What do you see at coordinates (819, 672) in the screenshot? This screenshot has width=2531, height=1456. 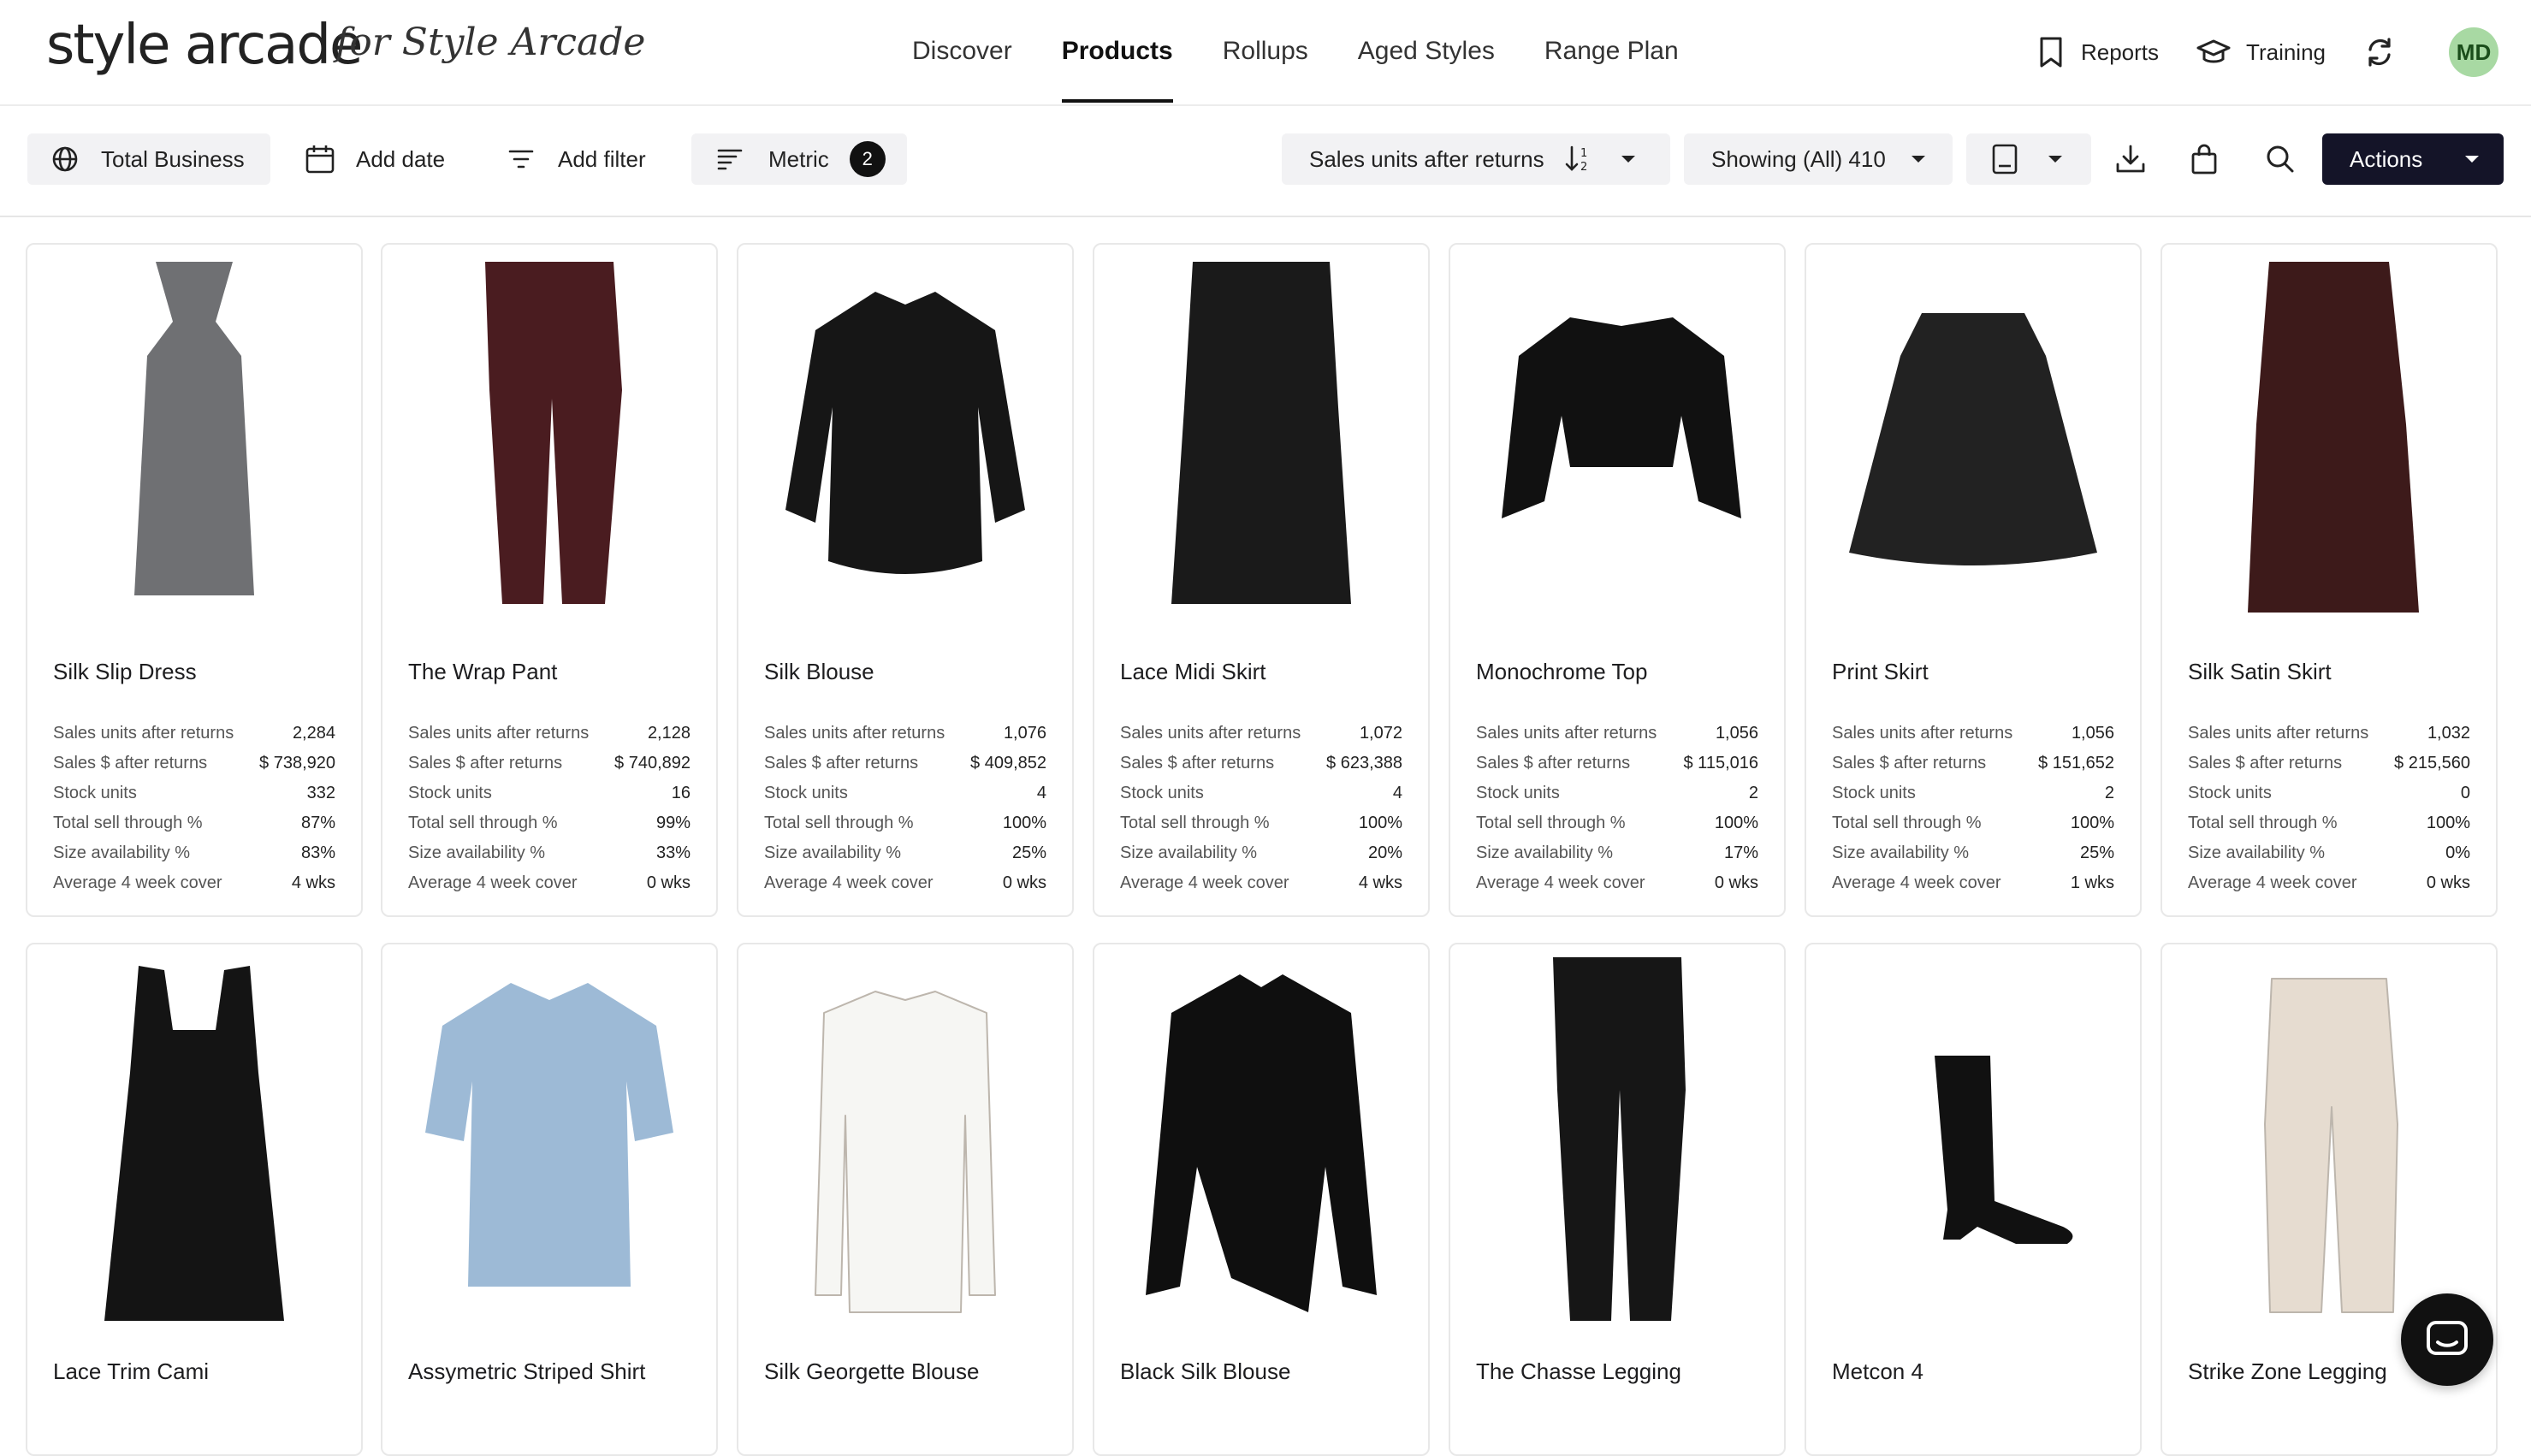 I see `product-name: Silk Blouse` at bounding box center [819, 672].